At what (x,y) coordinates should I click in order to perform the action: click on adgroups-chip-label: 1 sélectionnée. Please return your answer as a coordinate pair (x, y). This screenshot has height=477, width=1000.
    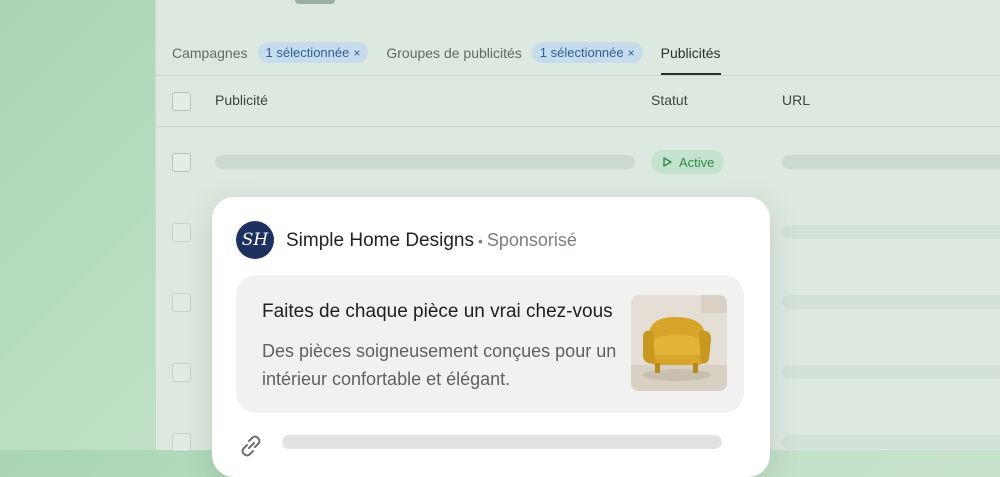
    Looking at the image, I should click on (581, 52).